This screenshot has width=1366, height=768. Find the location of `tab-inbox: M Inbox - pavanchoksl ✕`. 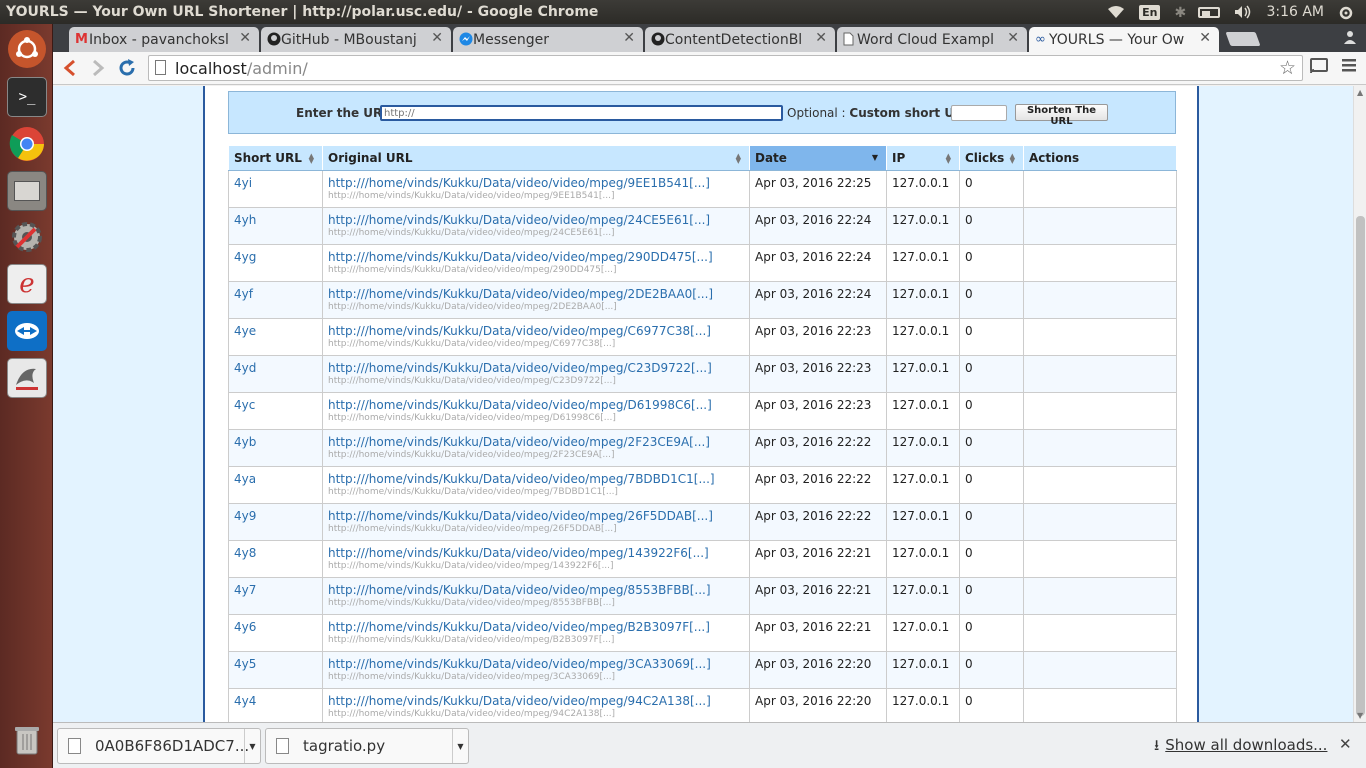

tab-inbox: M Inbox - pavanchoksl ✕ is located at coordinates (164, 39).